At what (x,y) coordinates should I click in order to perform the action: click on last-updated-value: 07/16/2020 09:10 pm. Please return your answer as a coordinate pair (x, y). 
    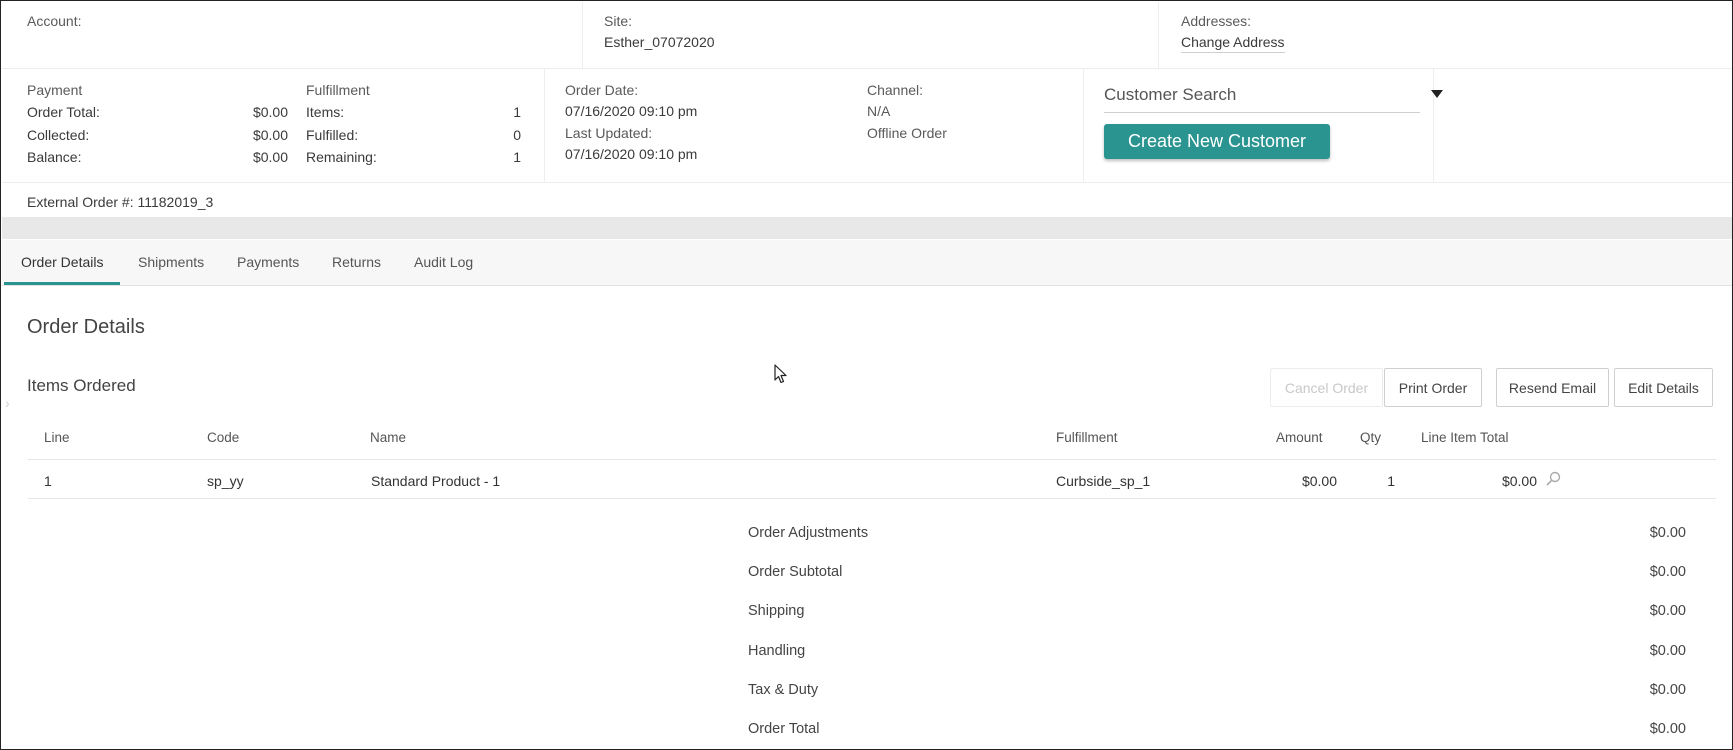
    Looking at the image, I should click on (631, 154).